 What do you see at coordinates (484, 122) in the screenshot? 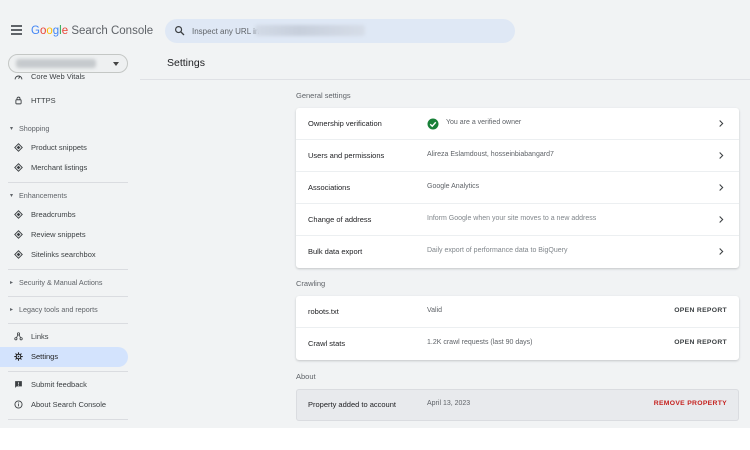
I see `row-value: You are a verified owner` at bounding box center [484, 122].